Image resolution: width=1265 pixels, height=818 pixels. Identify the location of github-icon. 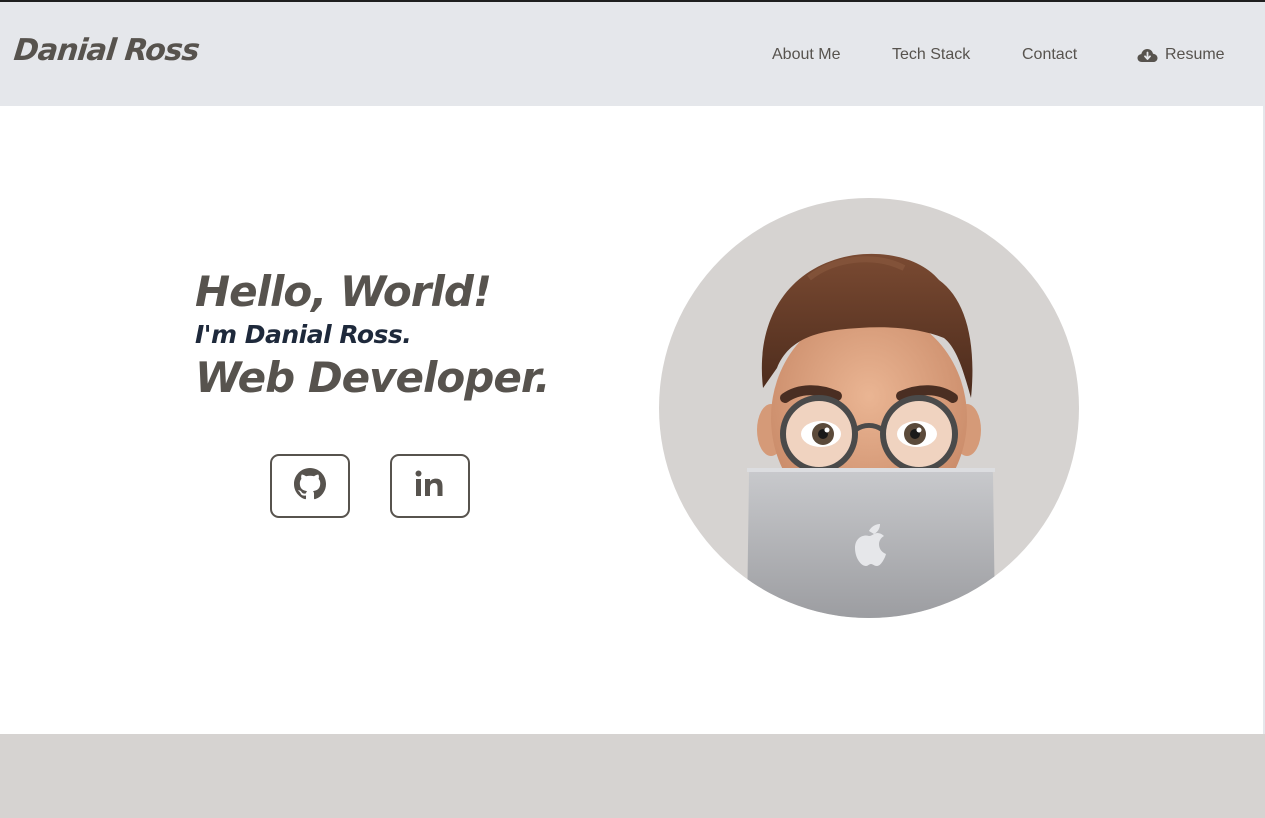
(310, 486).